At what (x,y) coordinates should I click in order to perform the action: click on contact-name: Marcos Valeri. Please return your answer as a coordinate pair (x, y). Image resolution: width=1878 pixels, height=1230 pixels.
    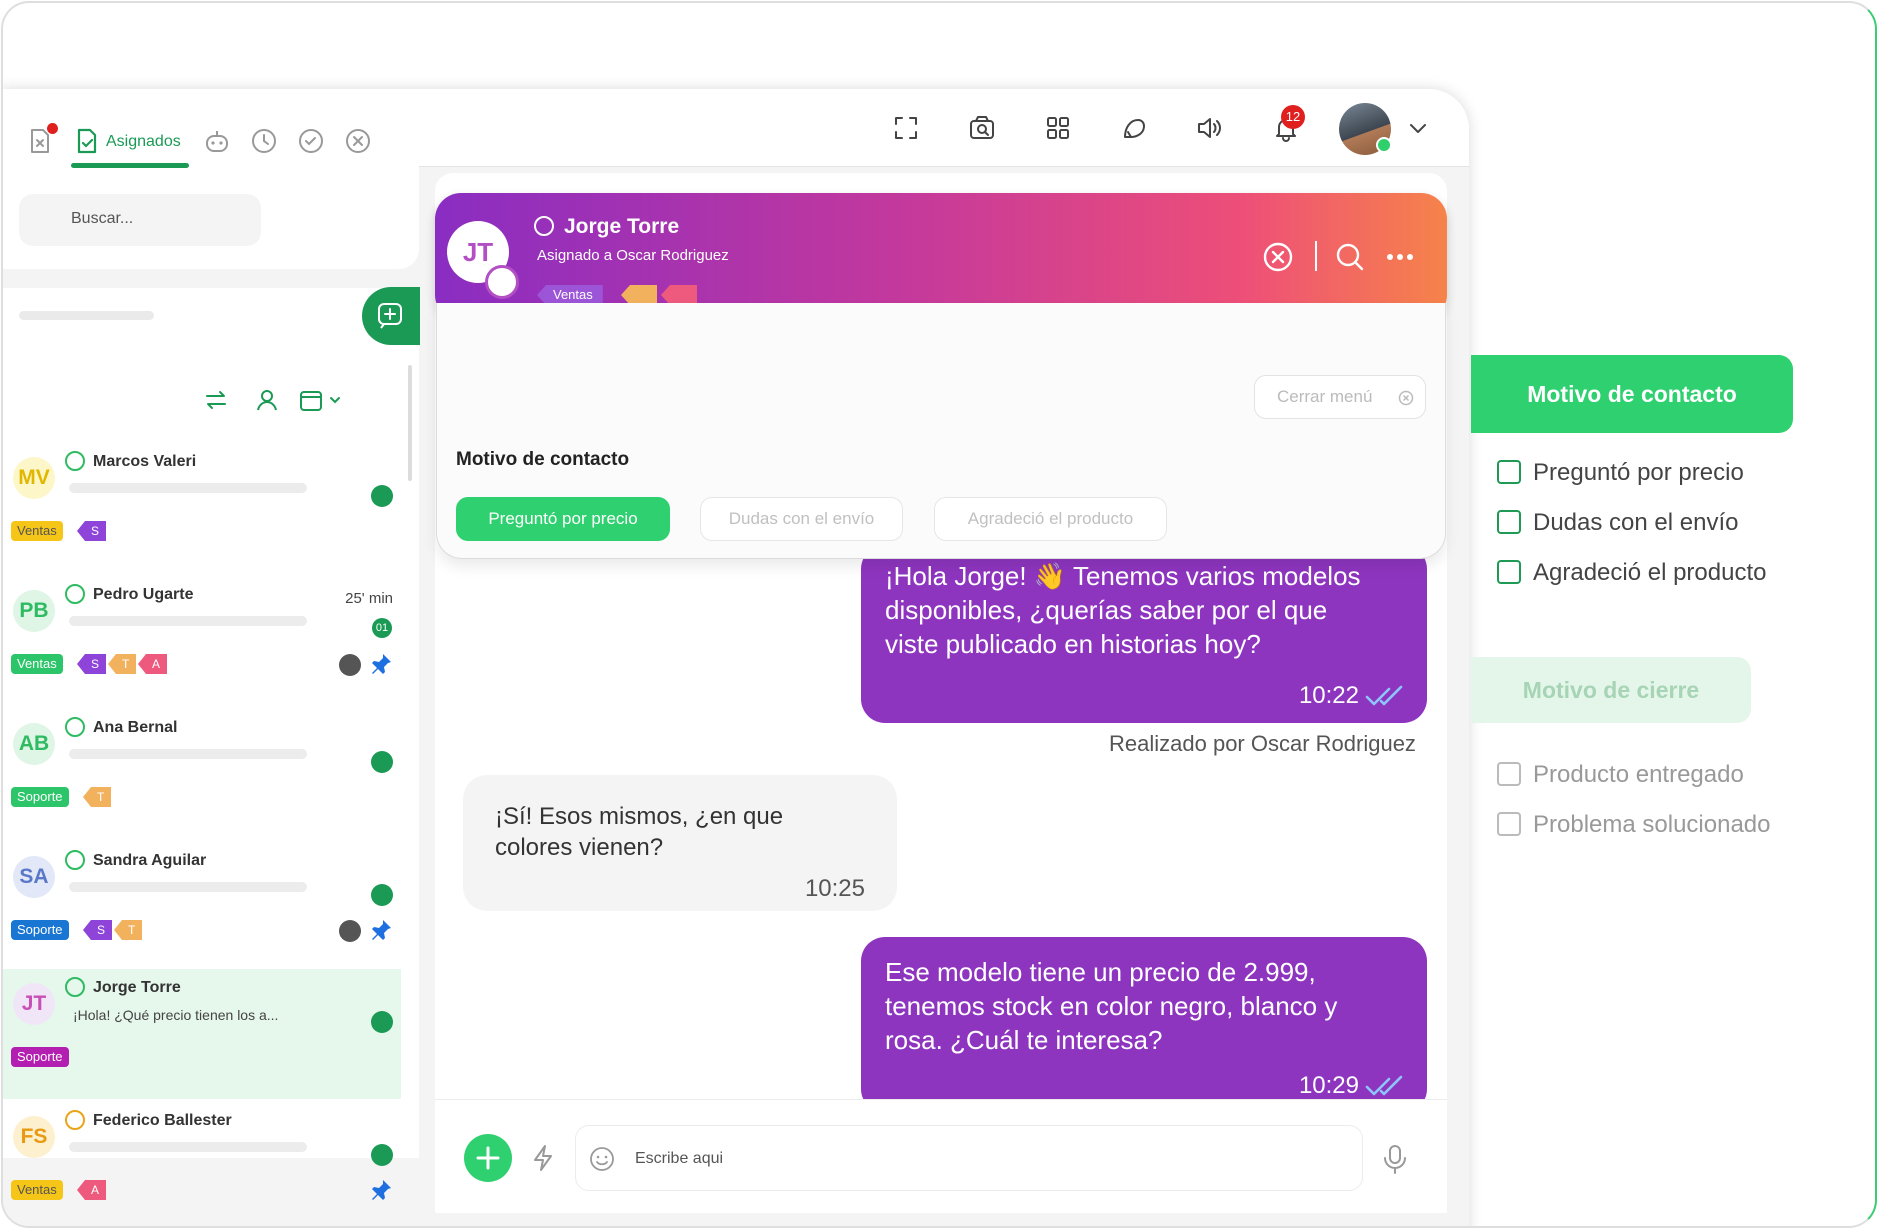
    Looking at the image, I should click on (145, 461).